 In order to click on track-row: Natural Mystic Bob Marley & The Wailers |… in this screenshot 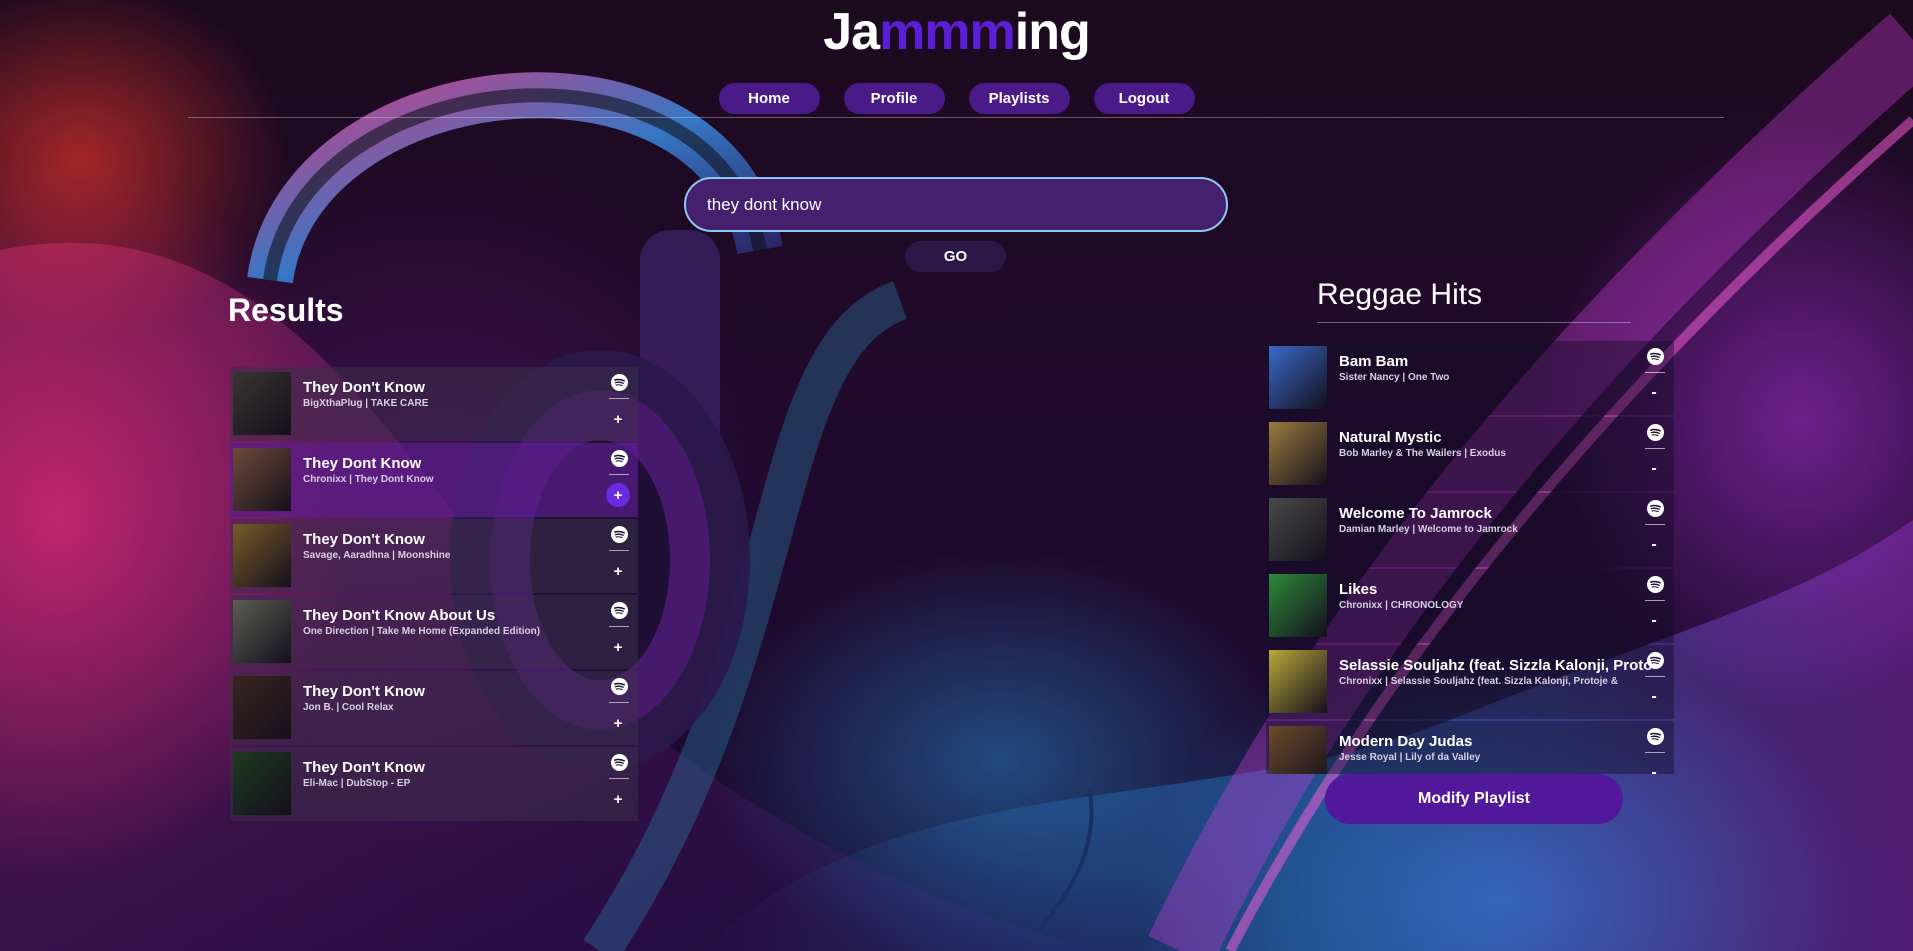, I will do `click(1470, 454)`.